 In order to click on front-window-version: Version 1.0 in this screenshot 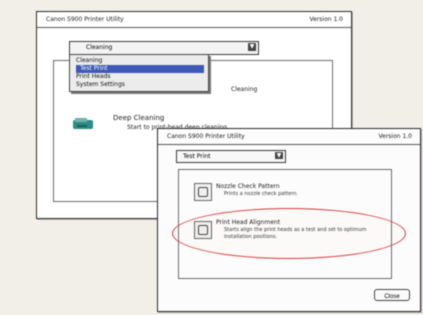, I will do `click(395, 136)`.